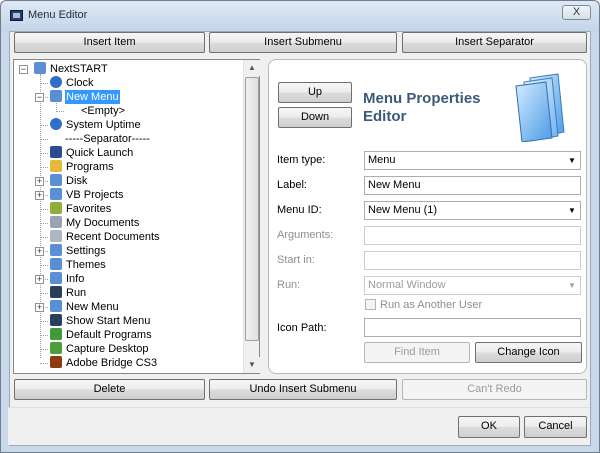 The width and height of the screenshot is (600, 453). What do you see at coordinates (555, 427) in the screenshot?
I see `cancel-button: Cancel` at bounding box center [555, 427].